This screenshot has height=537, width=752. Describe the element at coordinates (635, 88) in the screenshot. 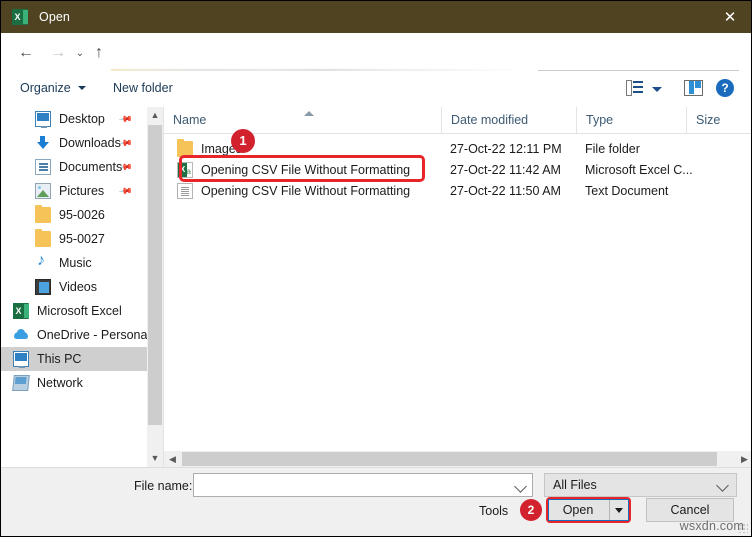

I see `view-layout-icon` at that location.